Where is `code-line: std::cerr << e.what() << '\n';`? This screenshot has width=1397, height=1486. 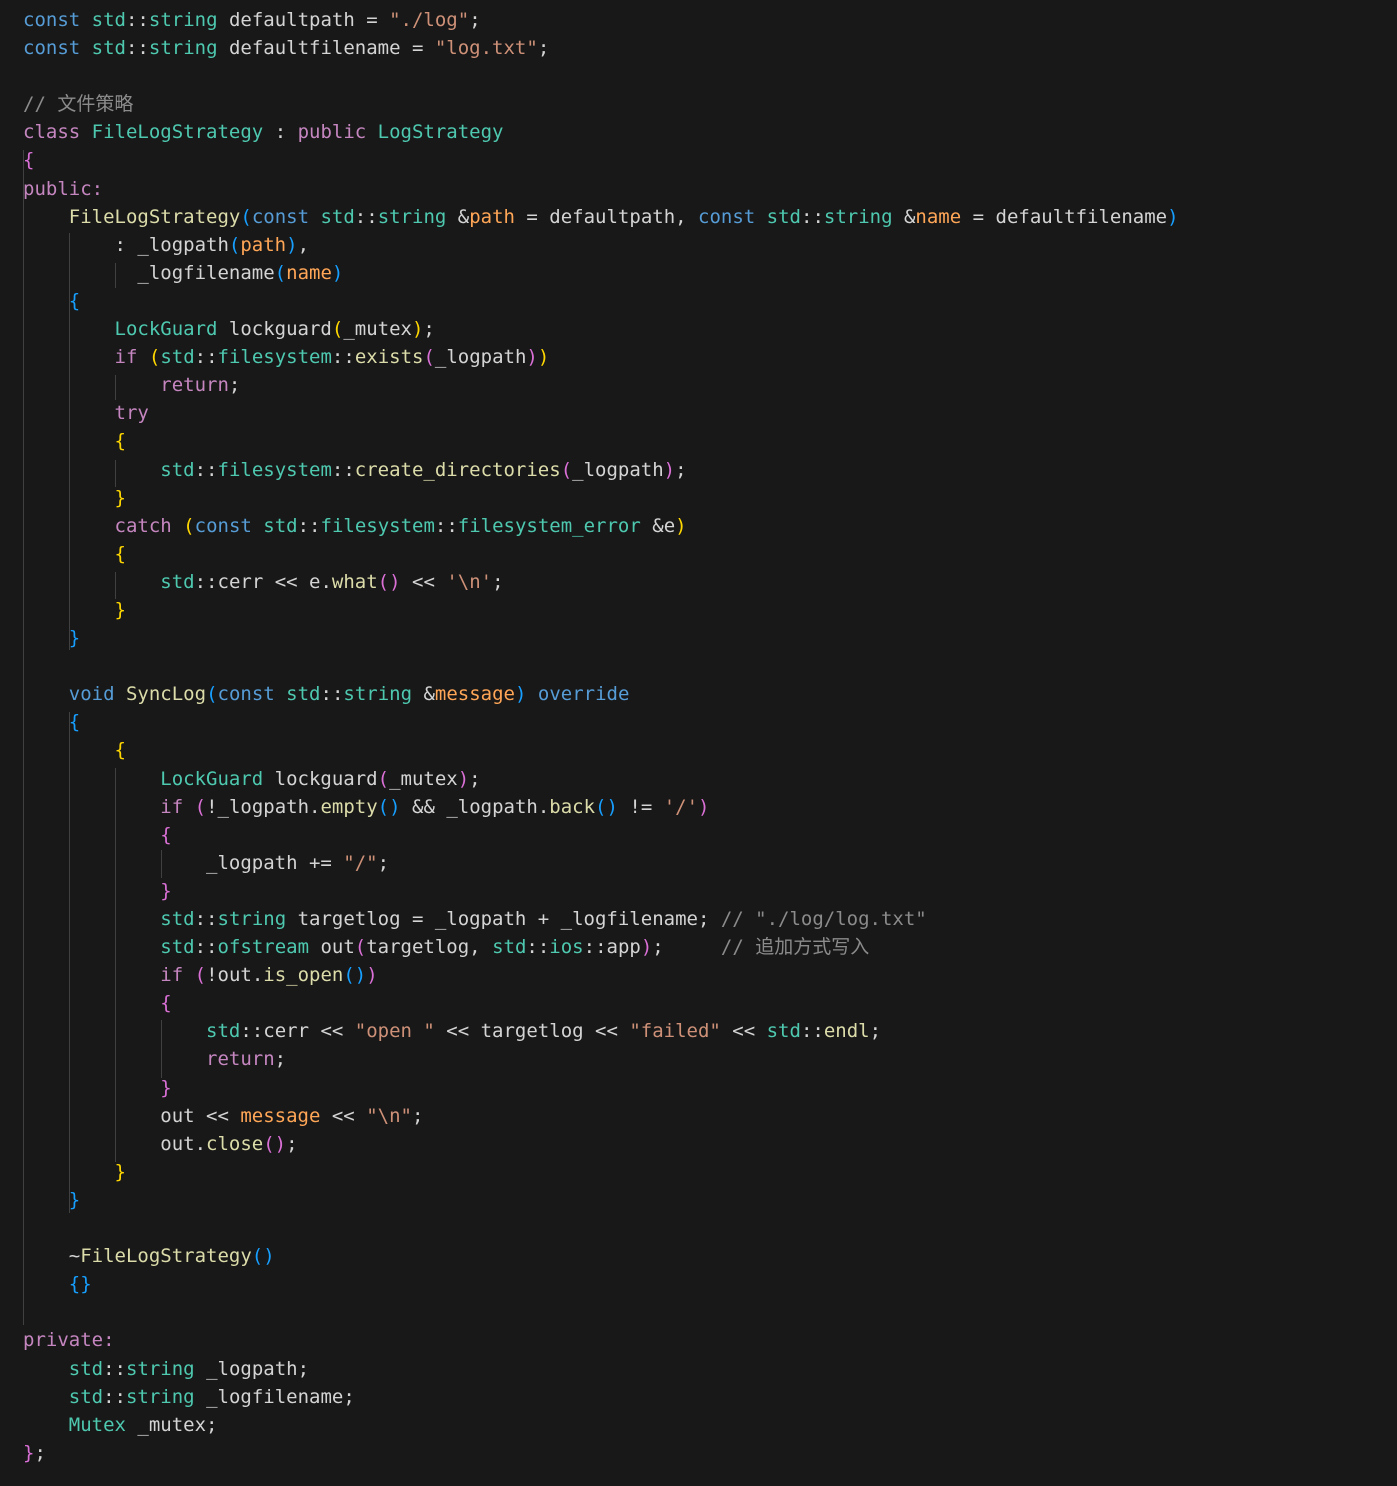
code-line: std::cerr << e.what() << '\n'; is located at coordinates (601, 582).